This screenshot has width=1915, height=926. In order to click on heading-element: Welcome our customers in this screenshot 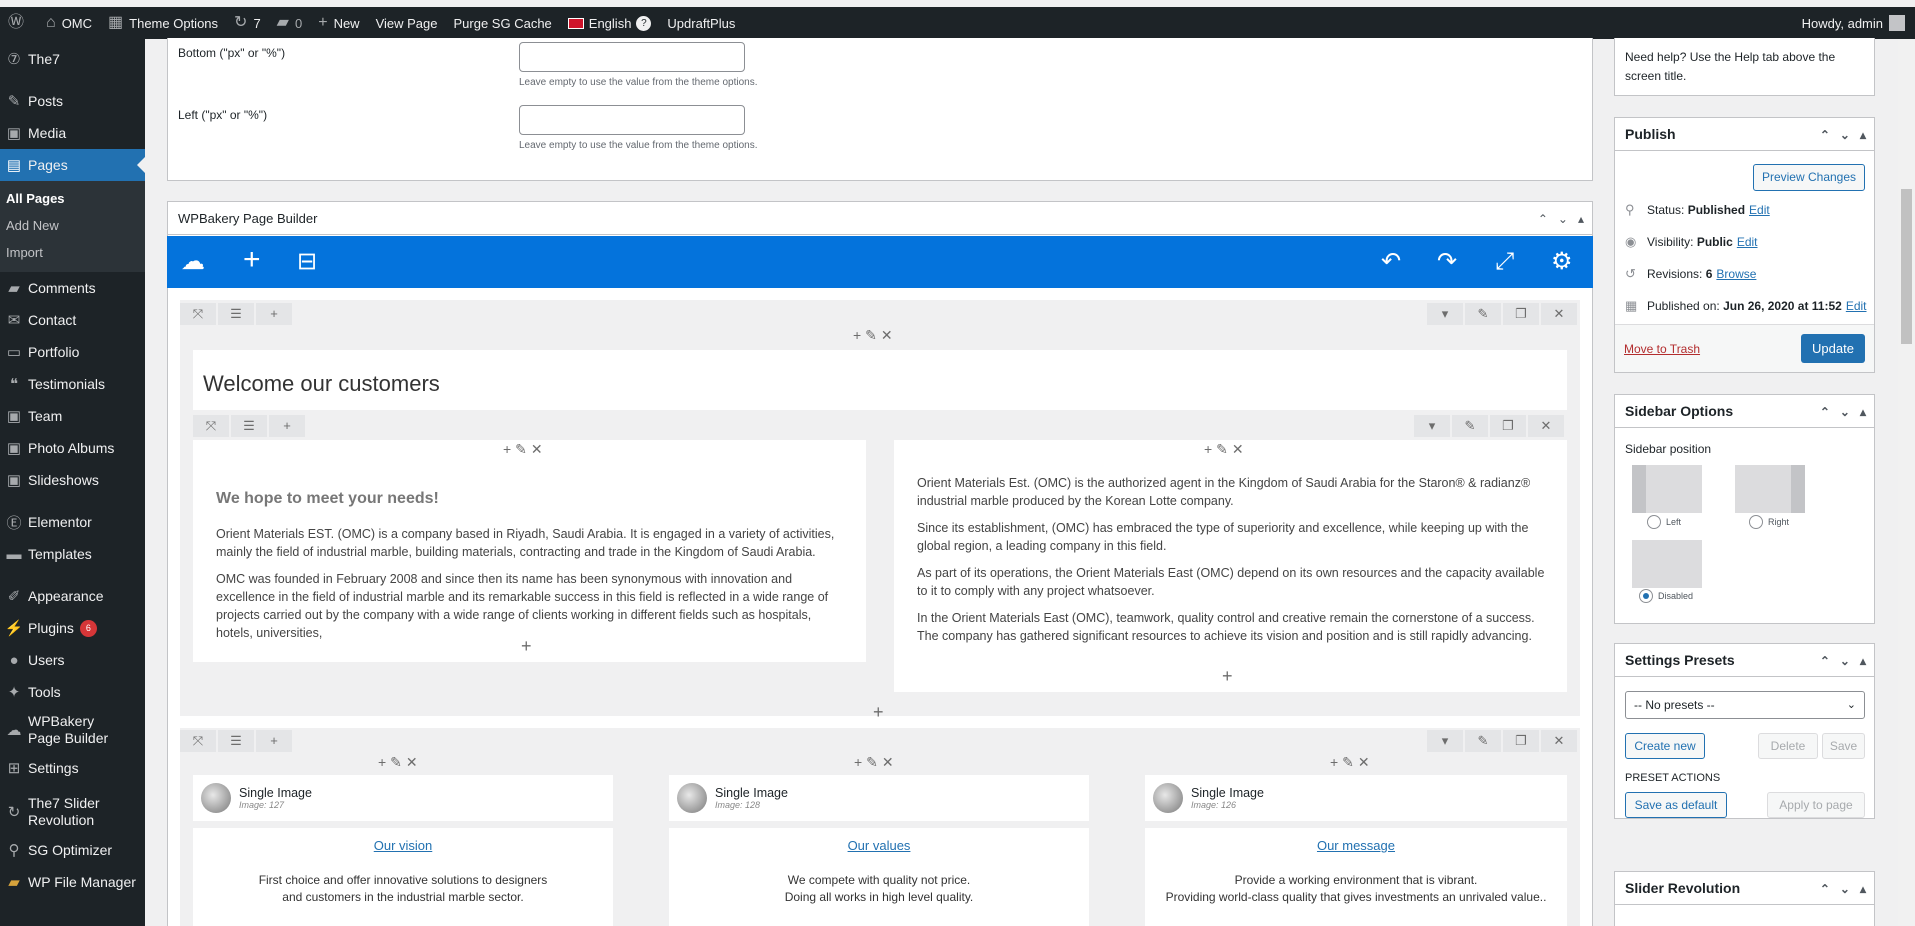, I will do `click(880, 380)`.